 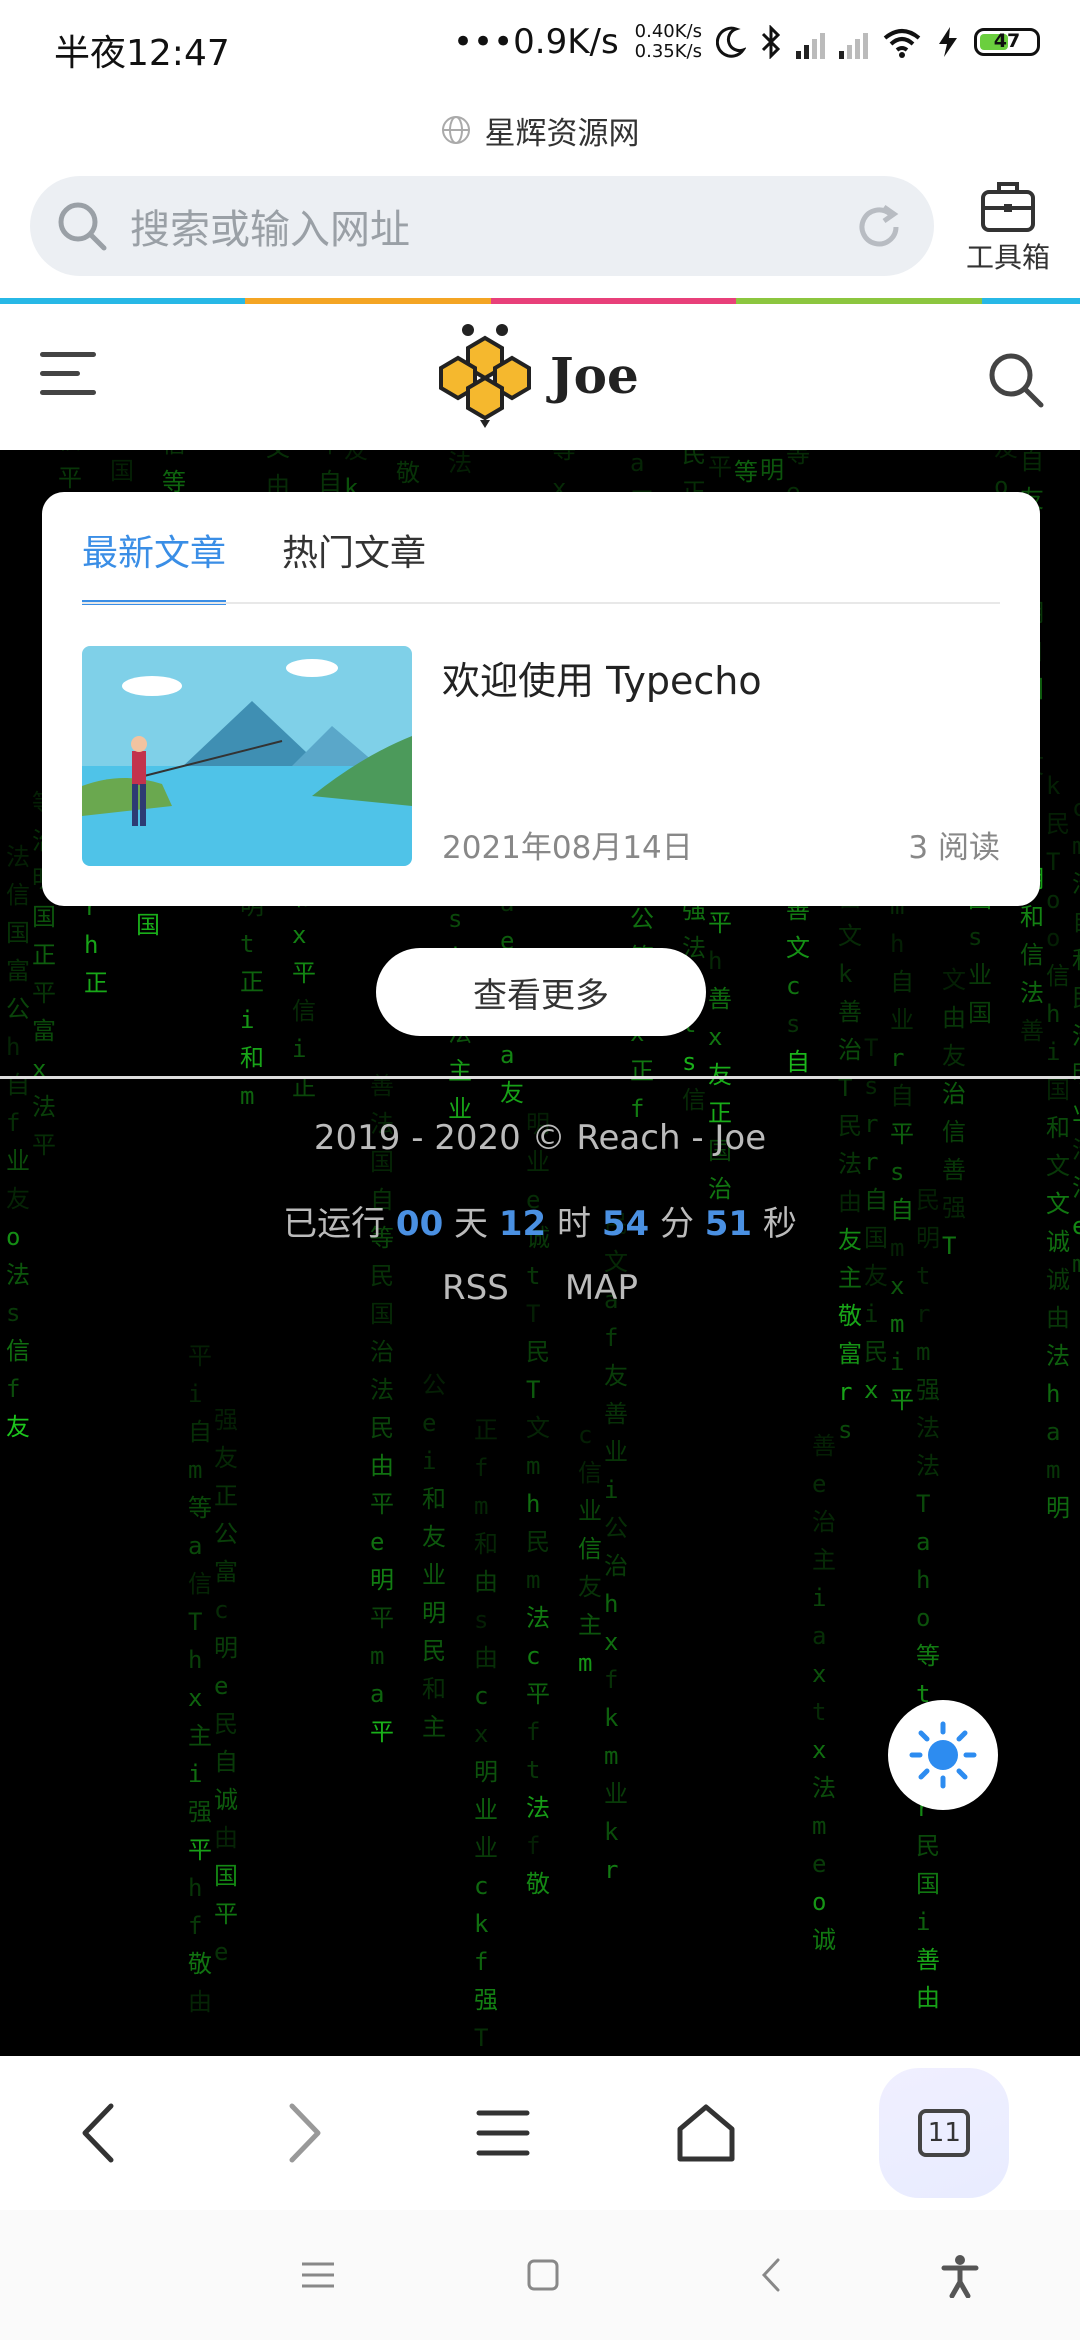 What do you see at coordinates (728, 1224) in the screenshot?
I see `runtime-seconds: 51` at bounding box center [728, 1224].